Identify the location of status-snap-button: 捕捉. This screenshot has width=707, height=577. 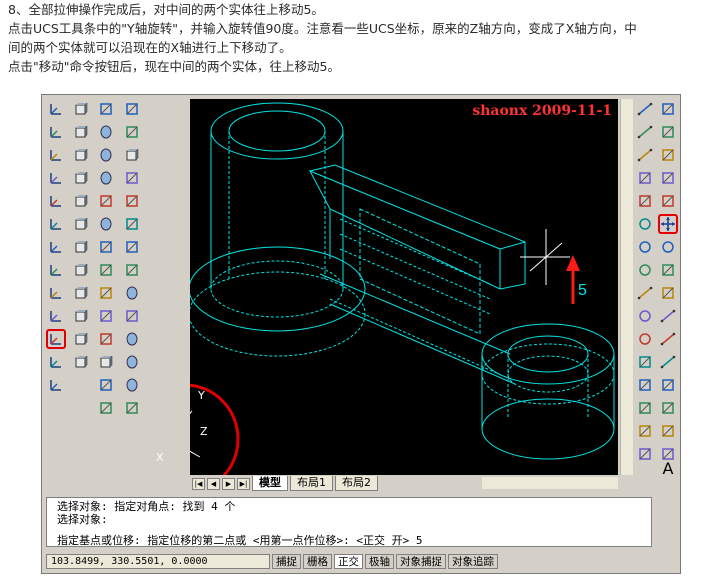
(286, 561).